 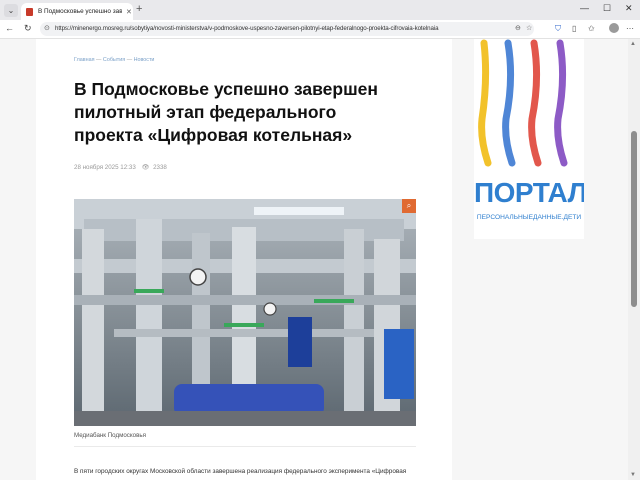 What do you see at coordinates (160, 167) in the screenshot?
I see `view-count: 2338` at bounding box center [160, 167].